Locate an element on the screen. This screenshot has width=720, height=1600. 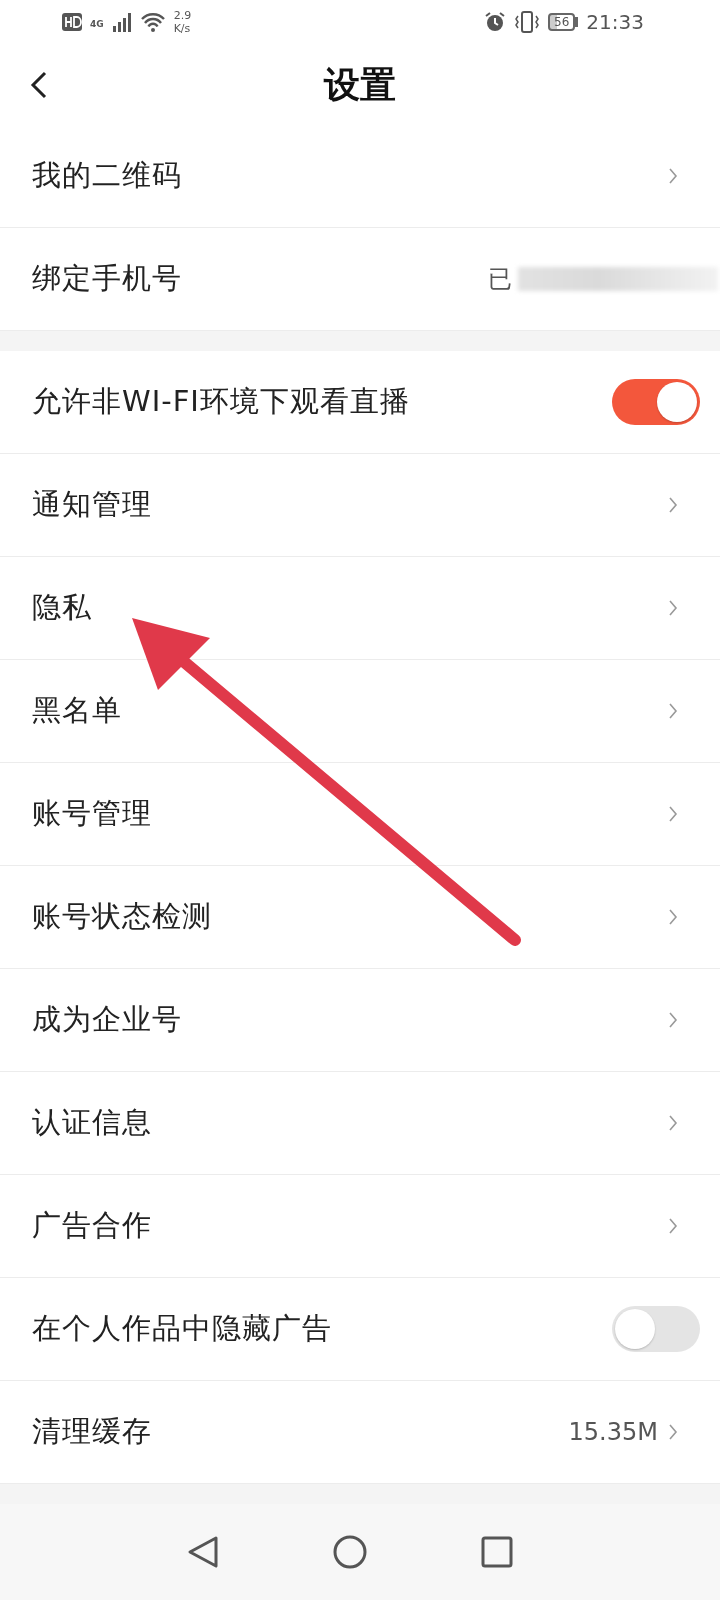
row-label: 成为企业号 is located at coordinates (107, 1020).